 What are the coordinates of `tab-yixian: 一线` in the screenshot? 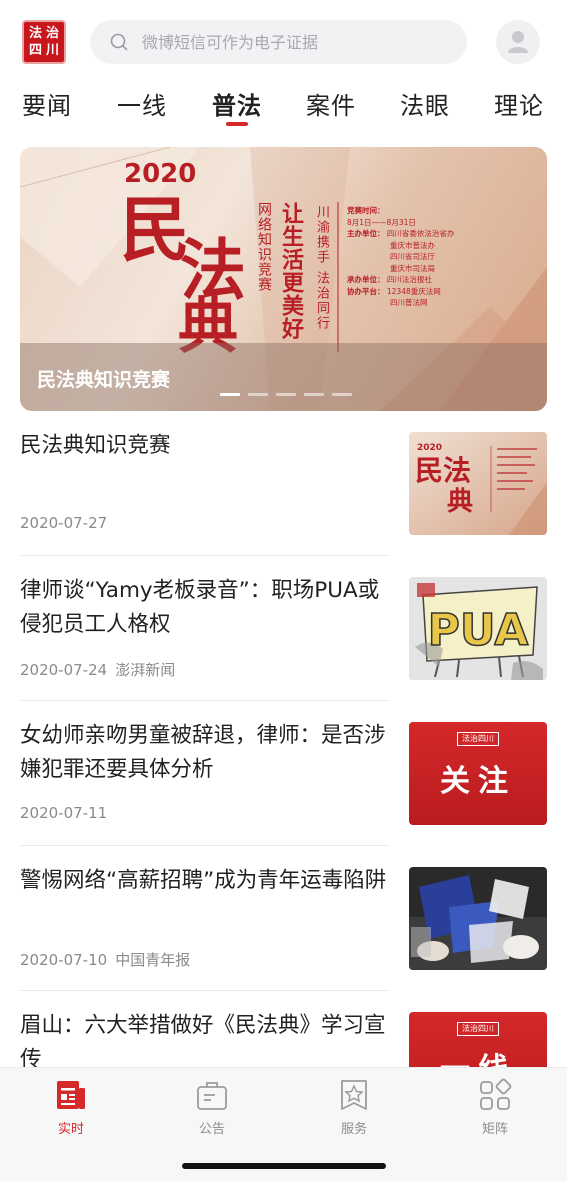 It's located at (142, 103).